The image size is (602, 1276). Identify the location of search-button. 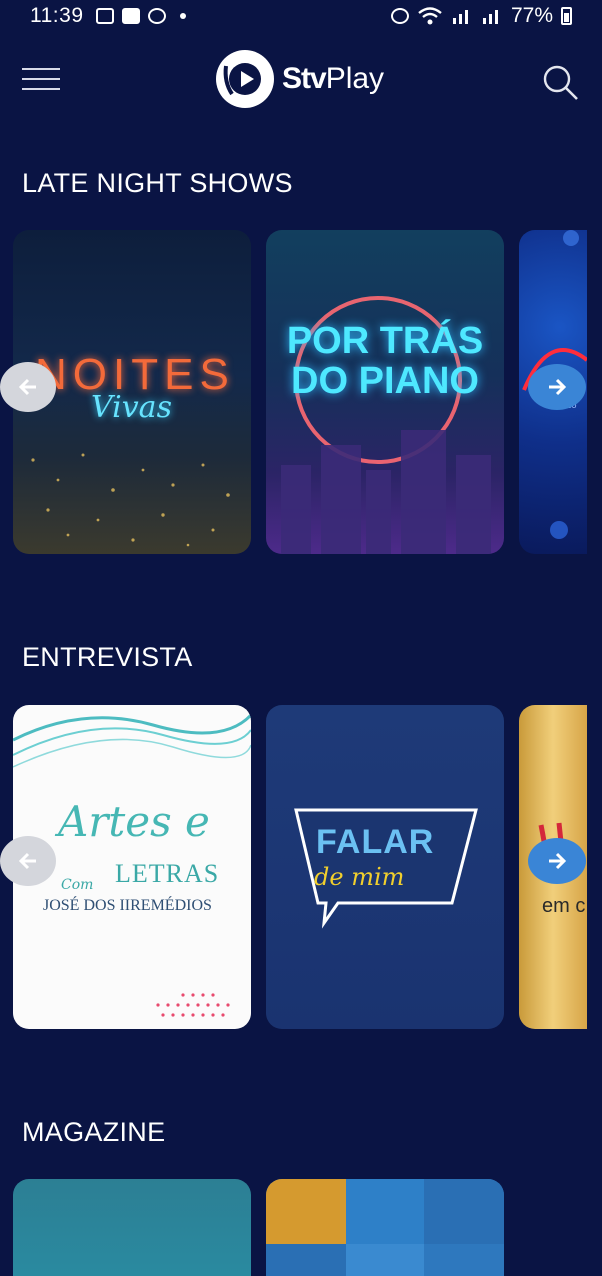
(560, 82).